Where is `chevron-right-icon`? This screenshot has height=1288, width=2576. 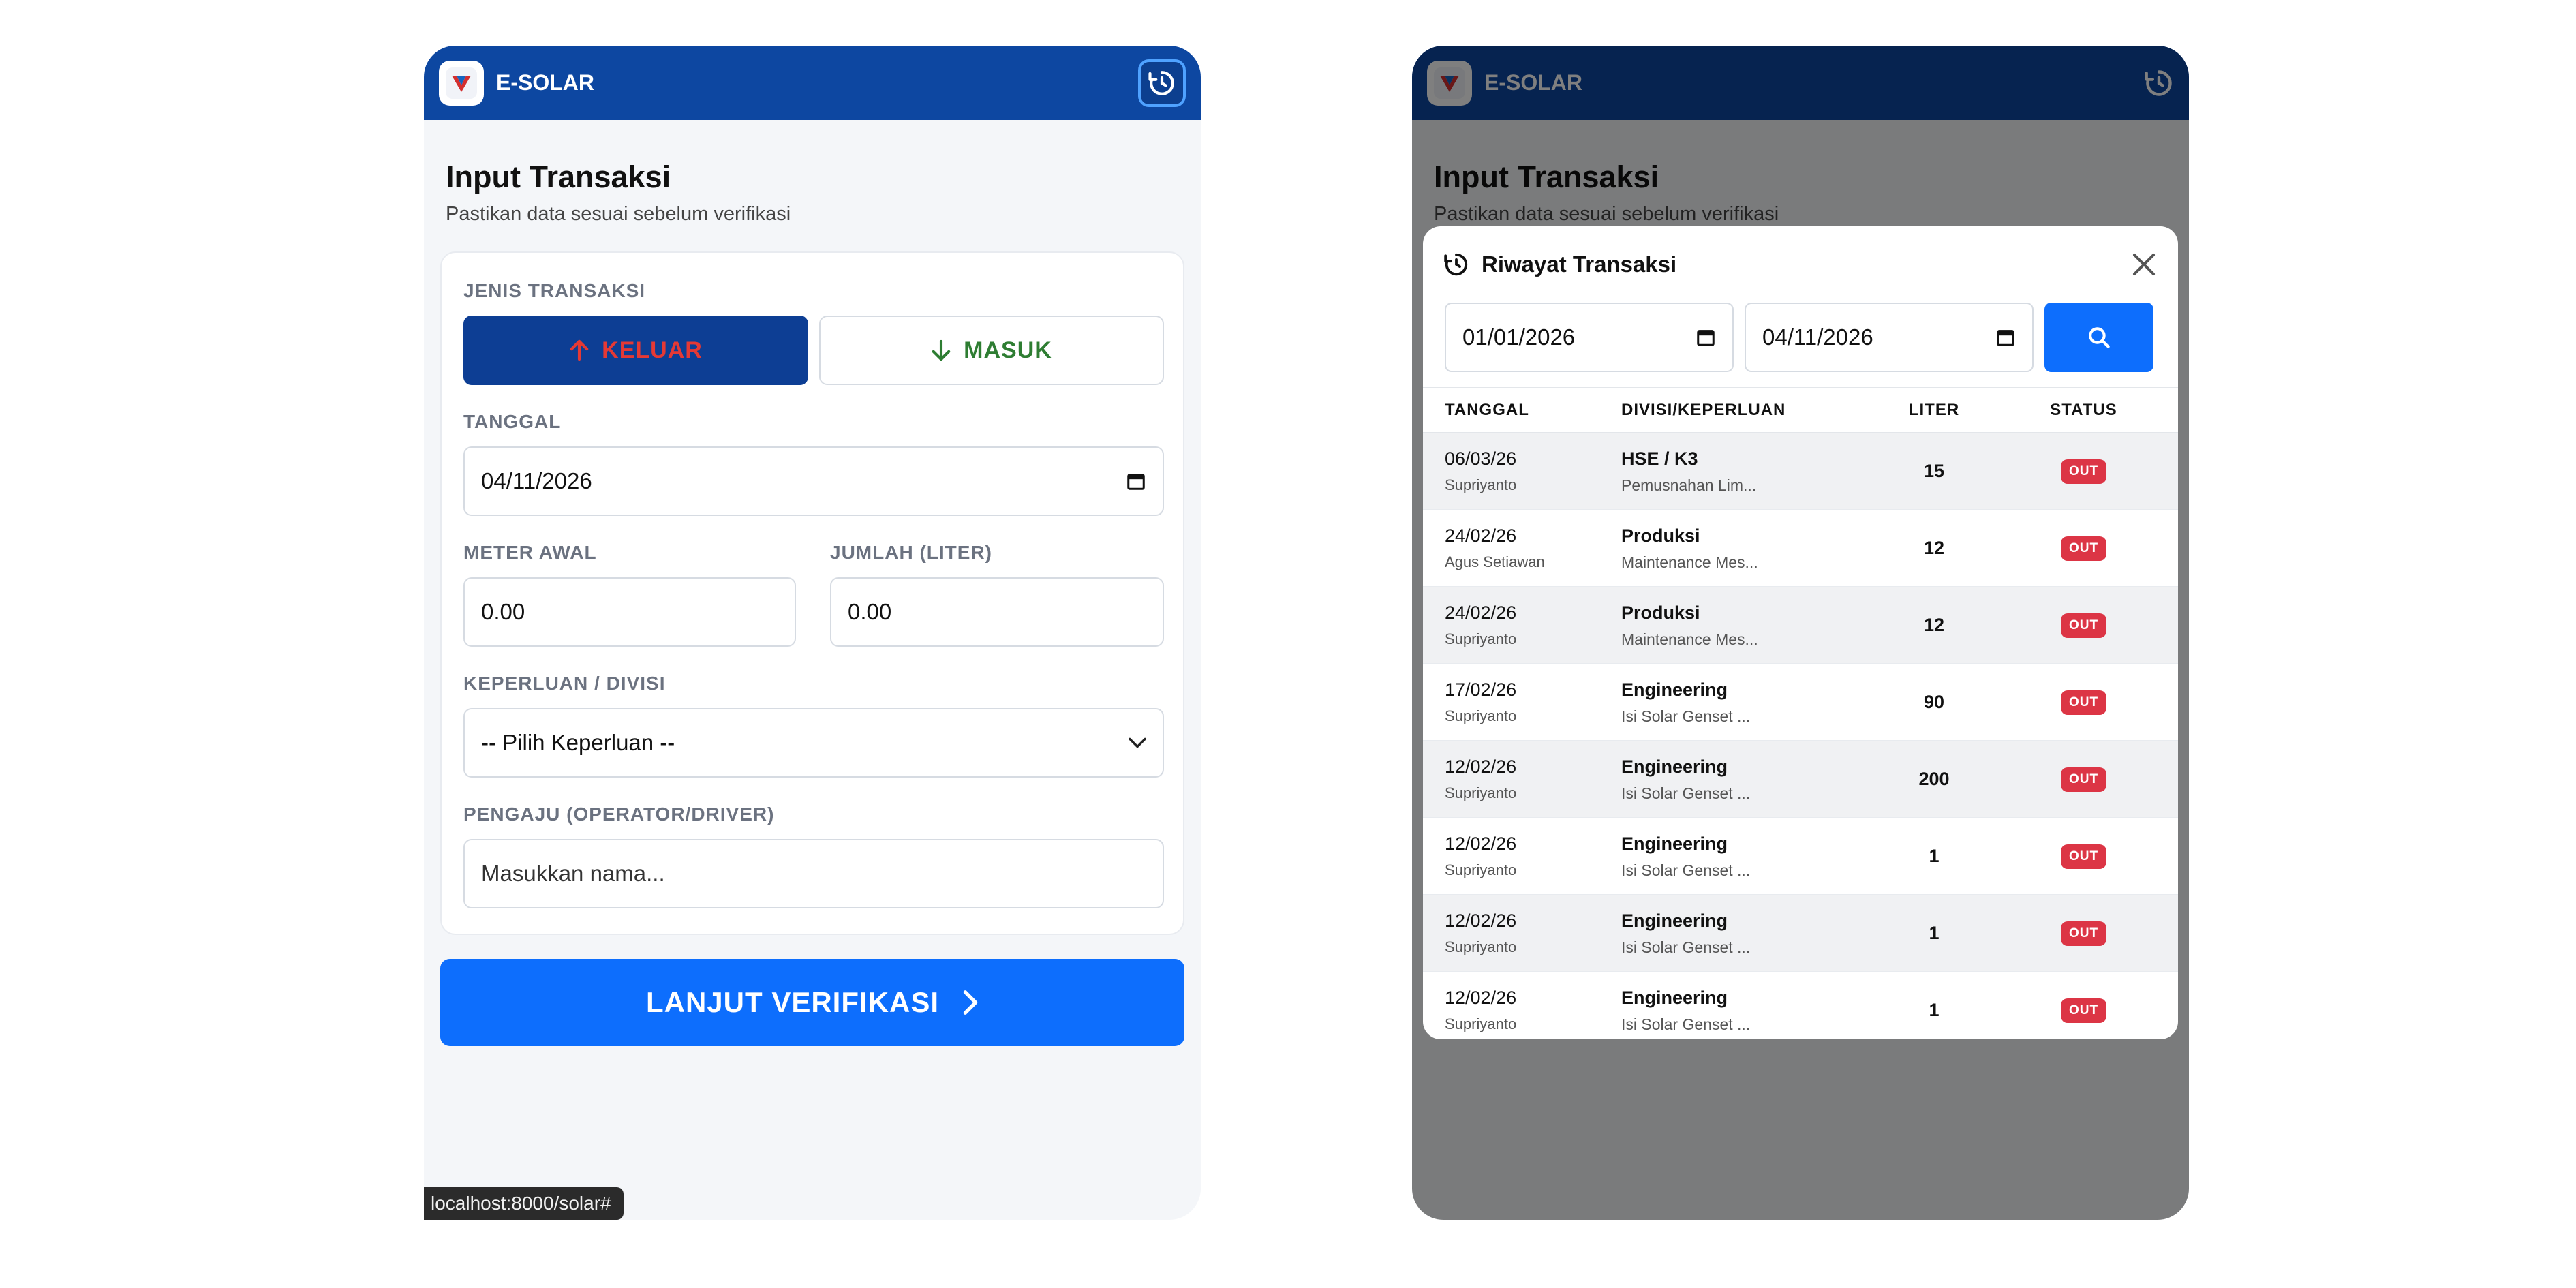
chevron-right-icon is located at coordinates (970, 1002).